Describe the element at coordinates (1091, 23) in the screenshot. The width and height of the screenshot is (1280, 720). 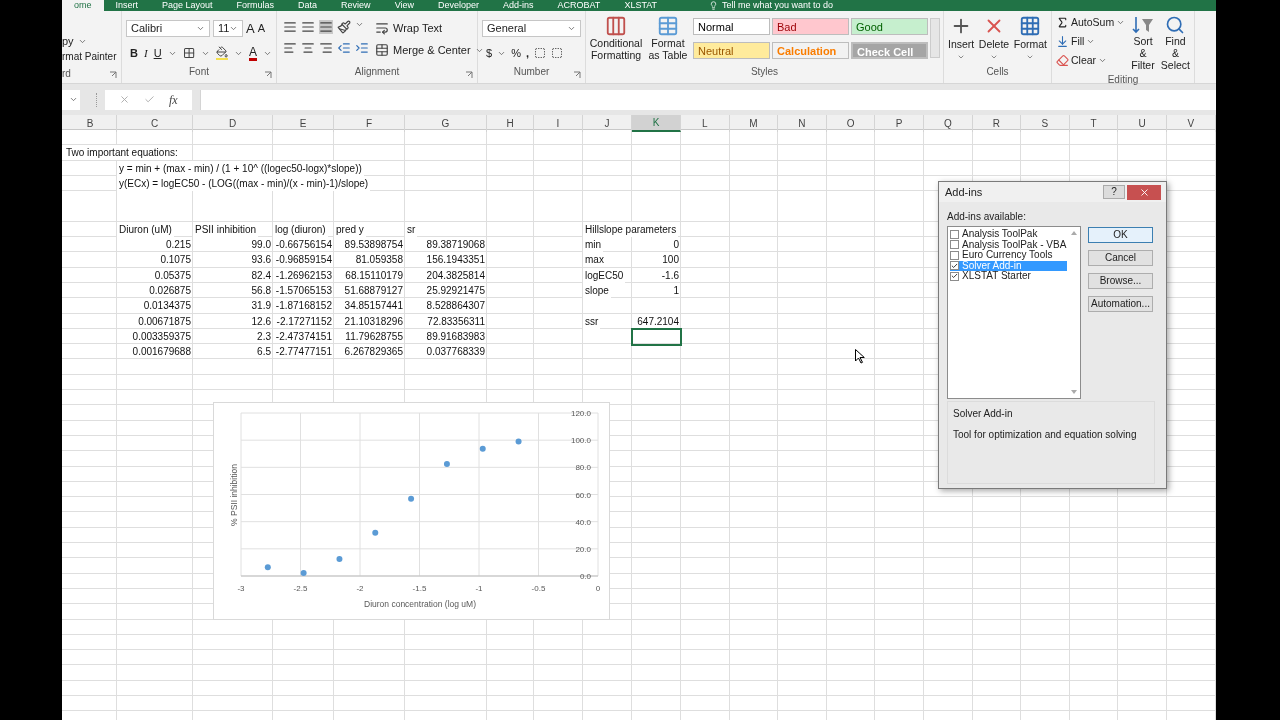
I see `autosum-button: AutoSum` at that location.